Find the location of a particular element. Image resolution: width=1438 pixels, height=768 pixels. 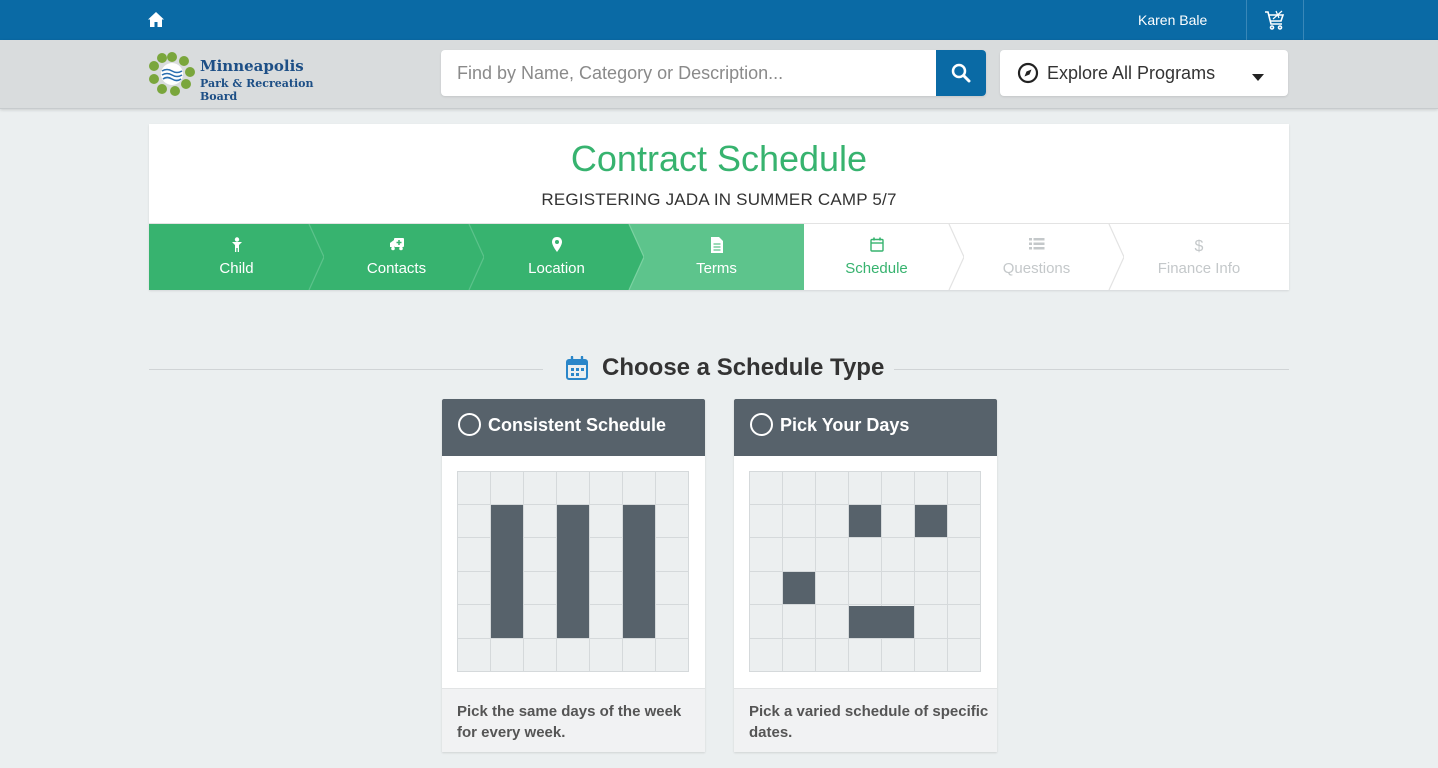

search-bar is located at coordinates (713, 73).